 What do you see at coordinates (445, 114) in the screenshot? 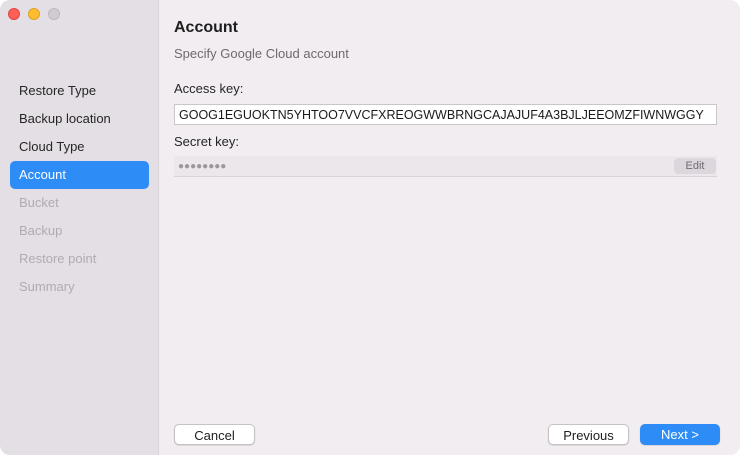
I see `access-key-input` at bounding box center [445, 114].